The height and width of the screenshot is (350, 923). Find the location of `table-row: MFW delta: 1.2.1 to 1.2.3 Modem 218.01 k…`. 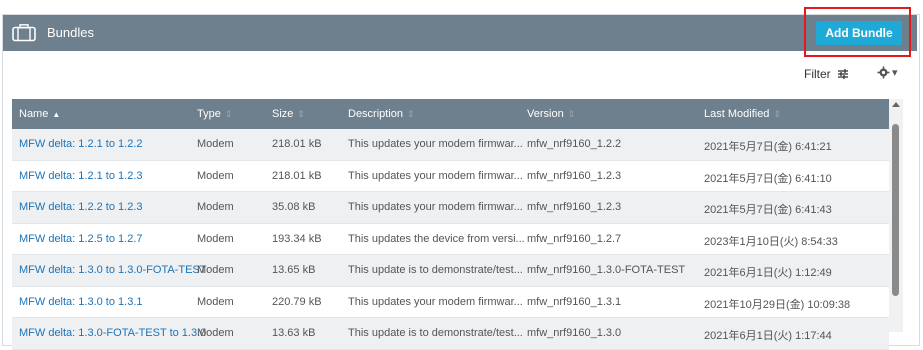

table-row: MFW delta: 1.2.1 to 1.2.3 Modem 218.01 k… is located at coordinates (450, 176).